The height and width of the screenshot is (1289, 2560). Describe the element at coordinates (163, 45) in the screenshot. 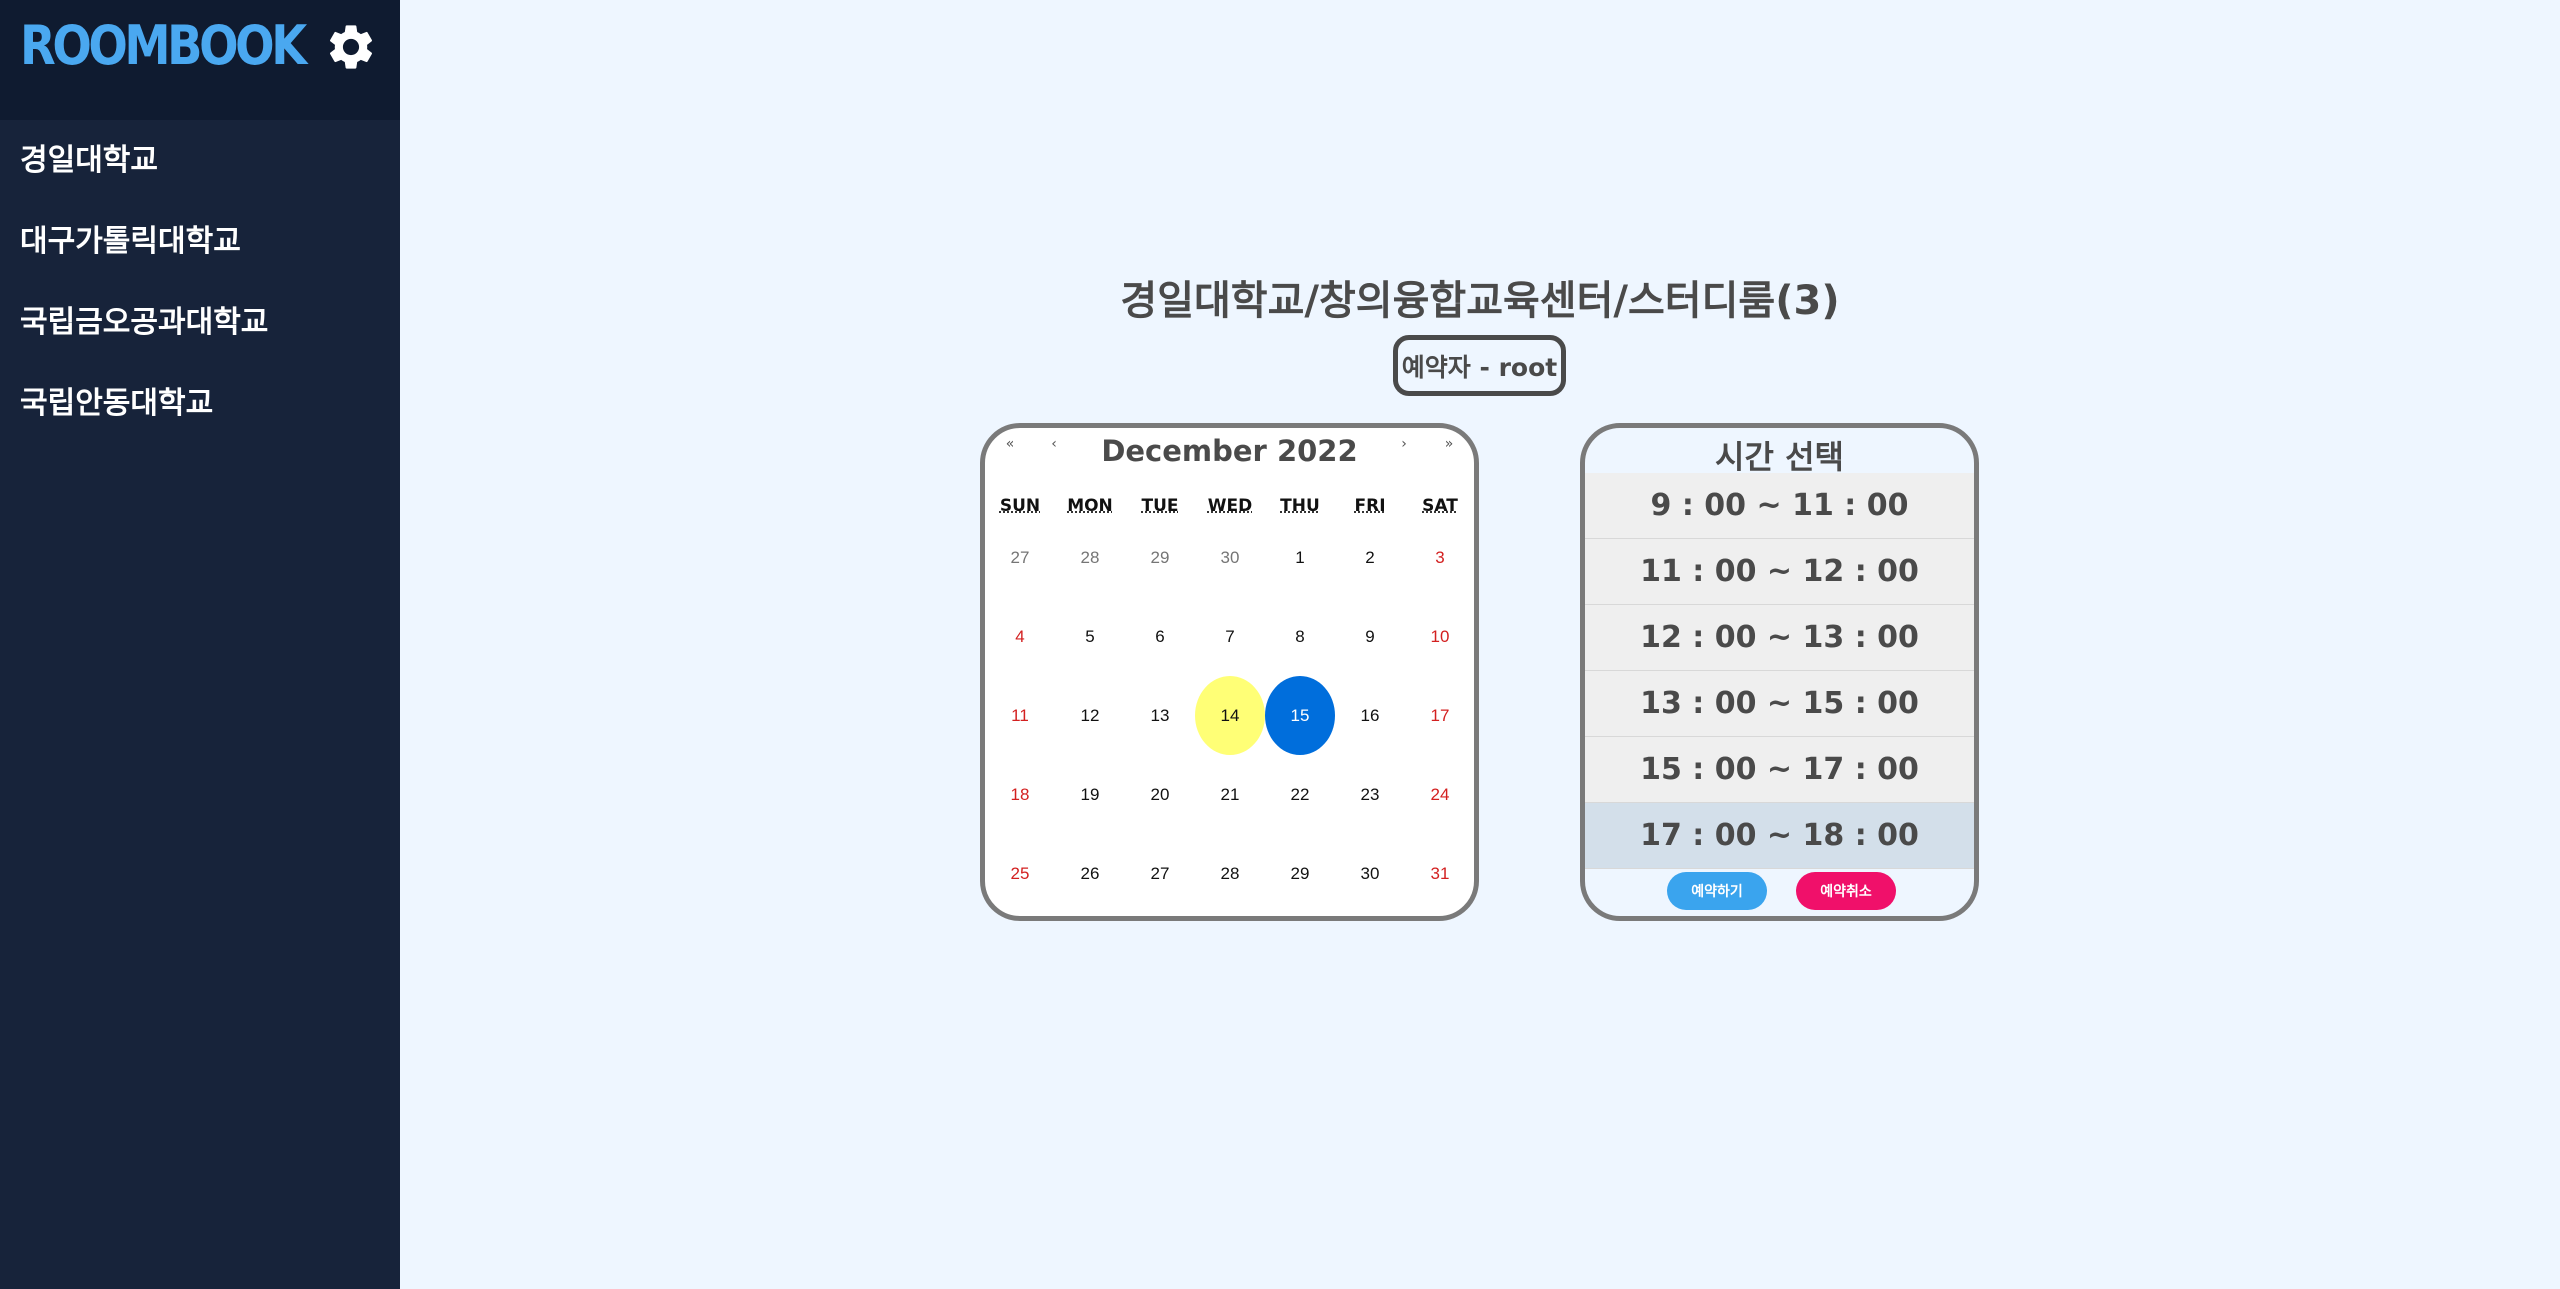

I see `app-logo: ROOMBOOK` at that location.